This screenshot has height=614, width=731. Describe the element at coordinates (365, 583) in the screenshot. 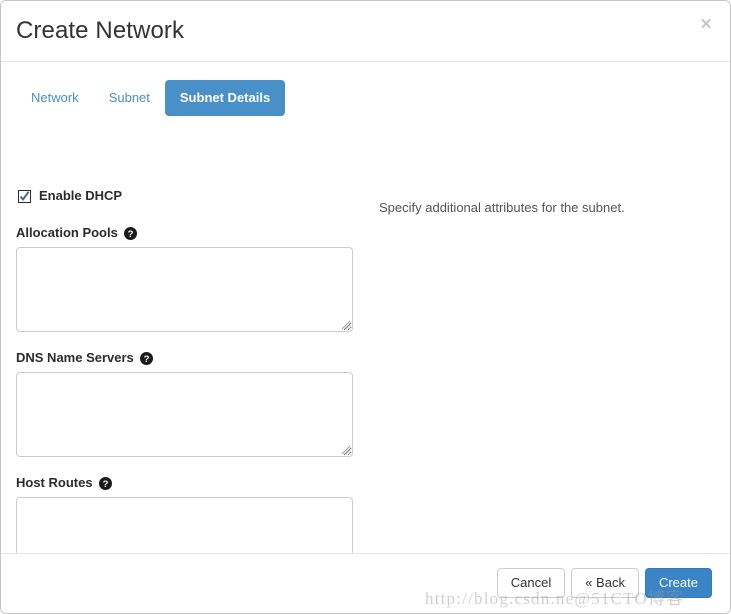

I see `dialog-footer: Cancel « Back Create` at that location.